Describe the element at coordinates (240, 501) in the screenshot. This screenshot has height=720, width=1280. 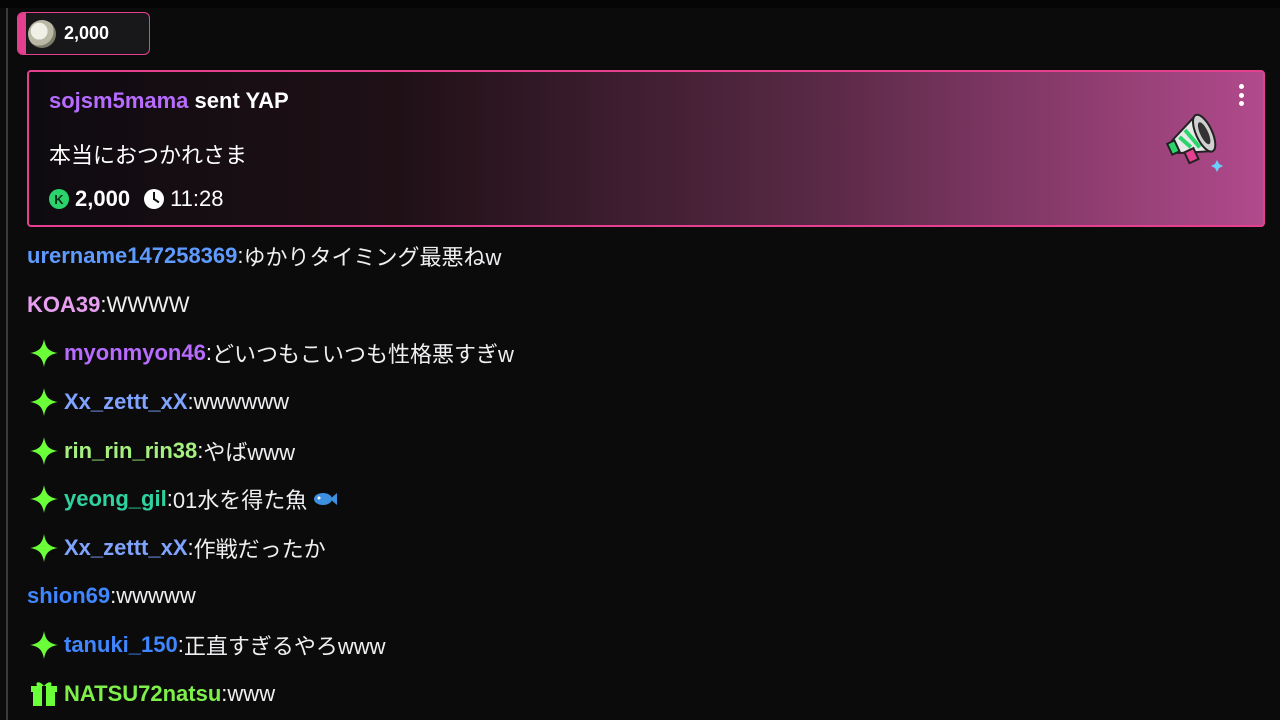
I see `chat-text: 01水を得た魚` at that location.